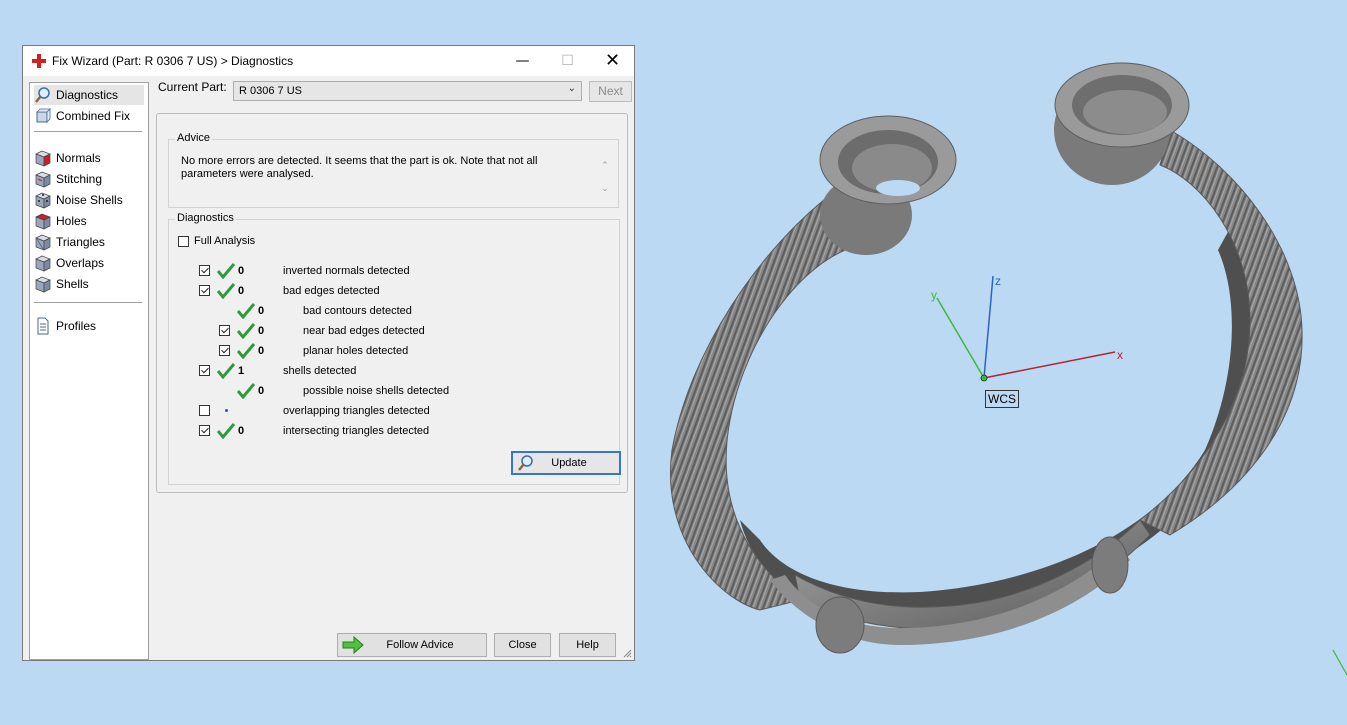  What do you see at coordinates (364, 331) in the screenshot?
I see `near-bad-edges-label: near bad edges detected` at bounding box center [364, 331].